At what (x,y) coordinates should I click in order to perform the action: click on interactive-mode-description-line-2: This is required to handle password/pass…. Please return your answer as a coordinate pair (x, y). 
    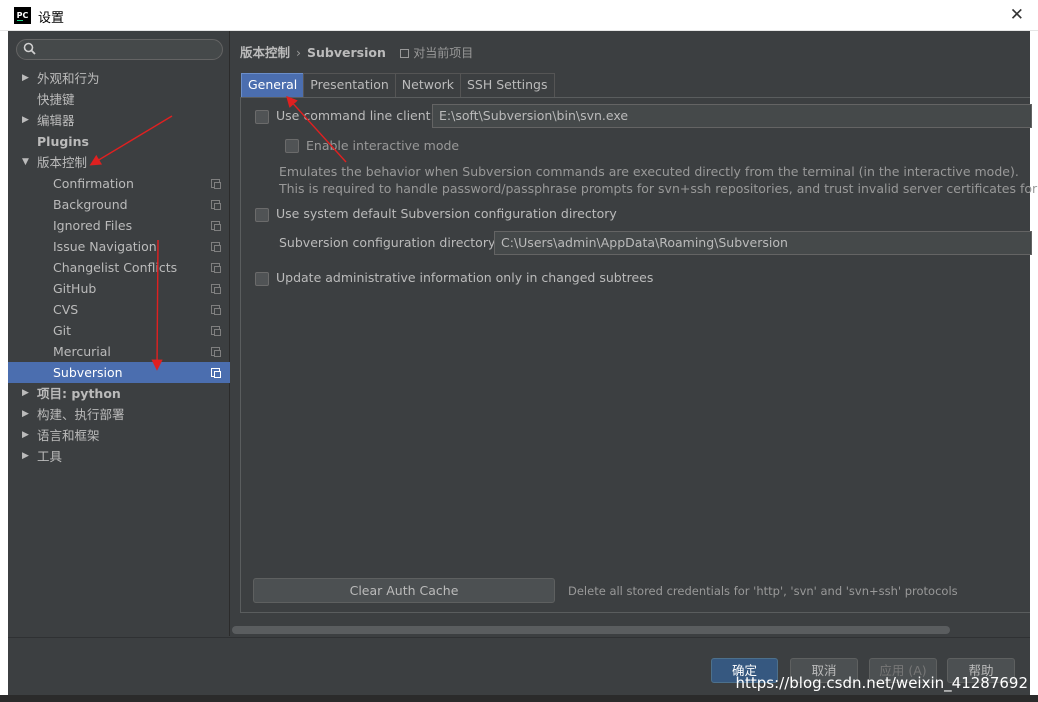
    Looking at the image, I should click on (658, 188).